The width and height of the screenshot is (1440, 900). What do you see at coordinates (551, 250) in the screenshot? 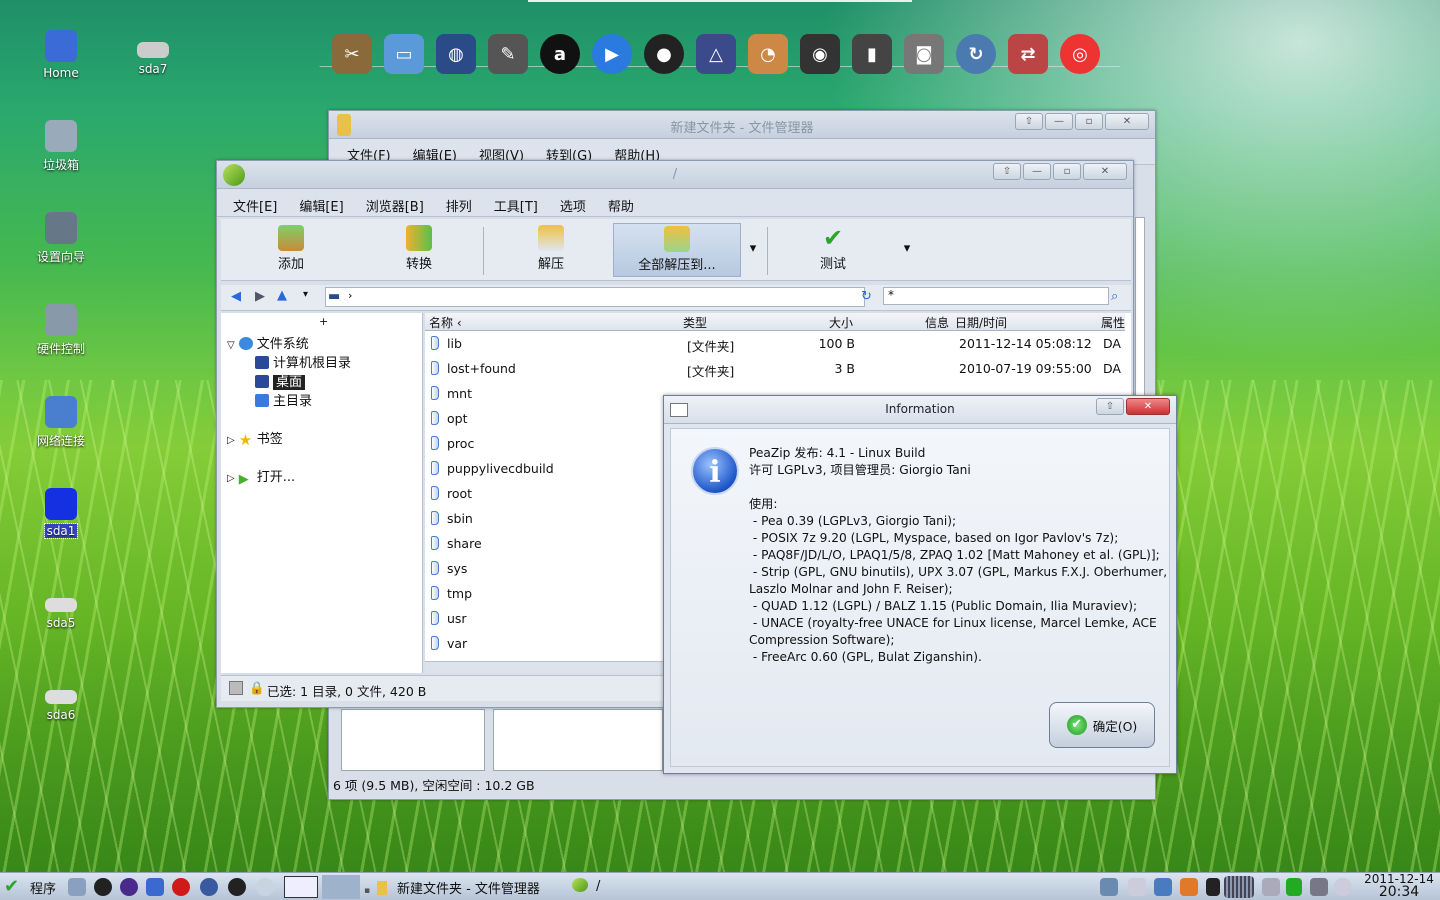
I see `extract-button: 解压` at bounding box center [551, 250].